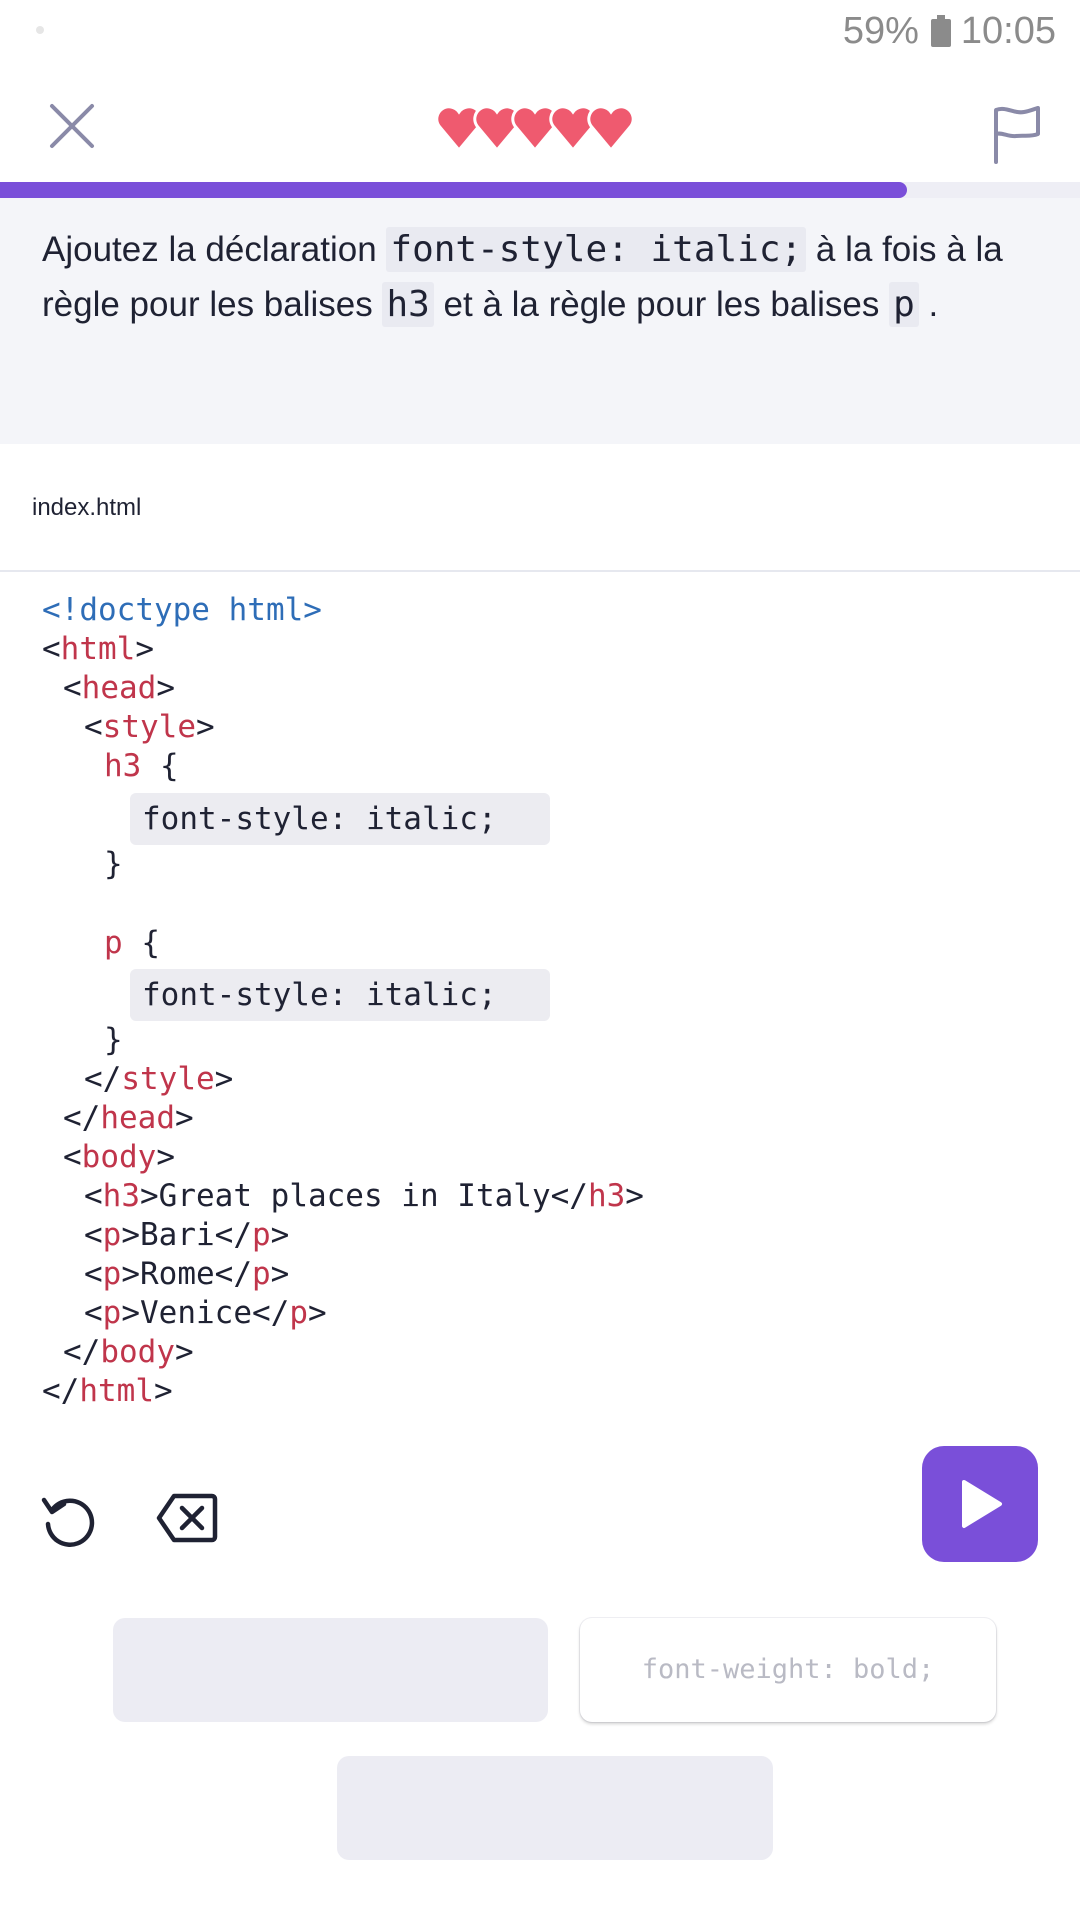  Describe the element at coordinates (904, 304) in the screenshot. I see `tag-chip-p: p` at that location.